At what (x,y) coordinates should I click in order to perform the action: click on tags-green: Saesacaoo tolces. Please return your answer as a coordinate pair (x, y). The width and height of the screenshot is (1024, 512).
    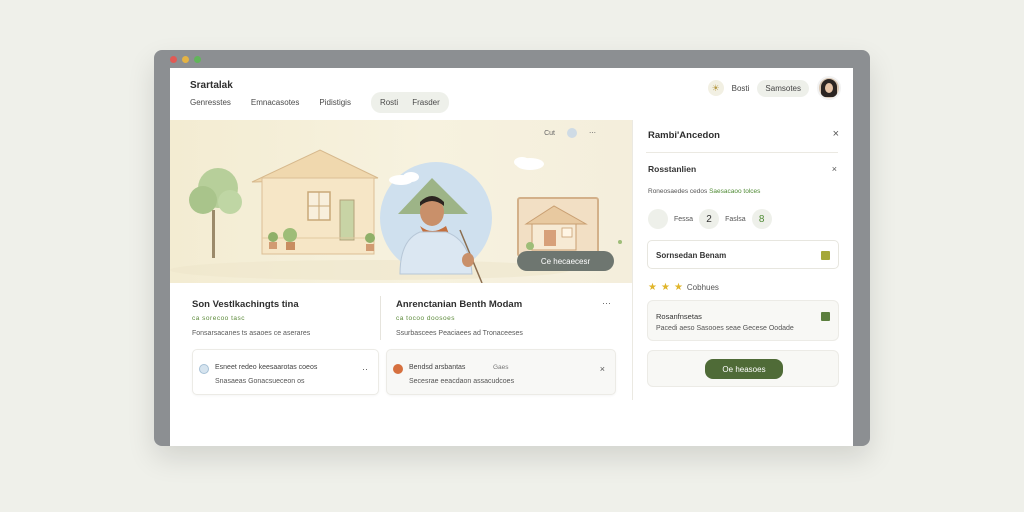
    Looking at the image, I should click on (734, 191).